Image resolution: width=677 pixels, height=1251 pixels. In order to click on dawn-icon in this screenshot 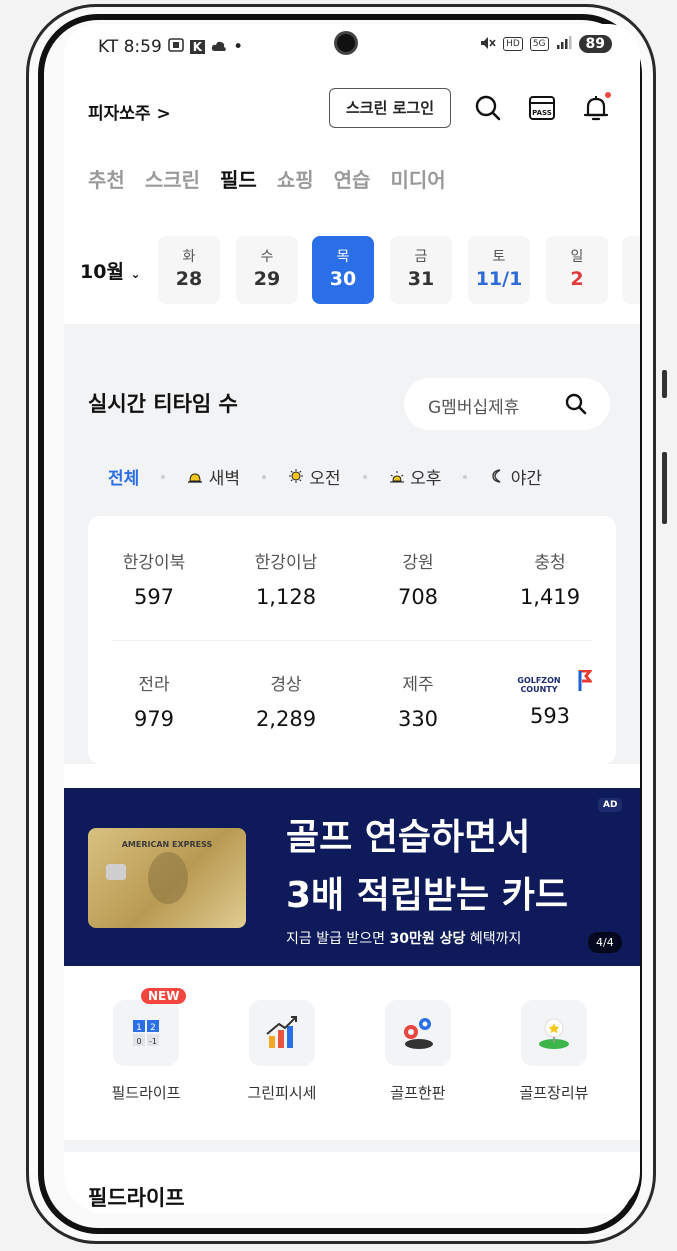, I will do `click(195, 478)`.